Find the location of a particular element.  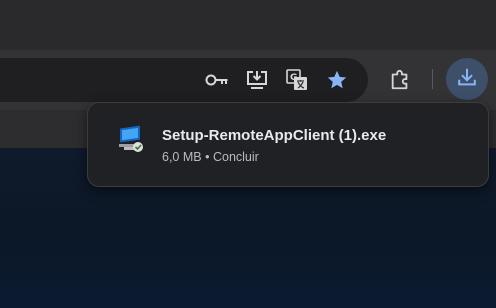

download-status: 6,0 MB • Concluir is located at coordinates (210, 157).